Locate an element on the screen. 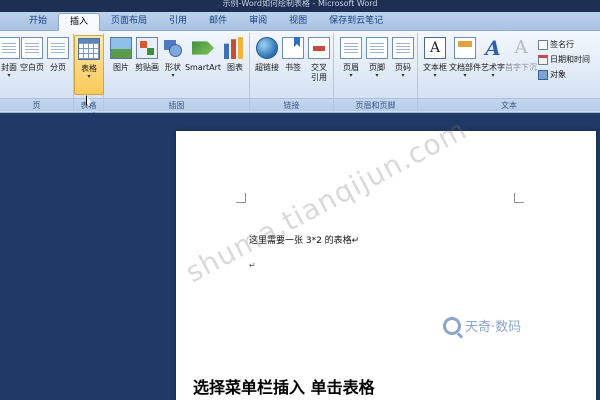 The width and height of the screenshot is (600, 400). header-icon is located at coordinates (351, 48).